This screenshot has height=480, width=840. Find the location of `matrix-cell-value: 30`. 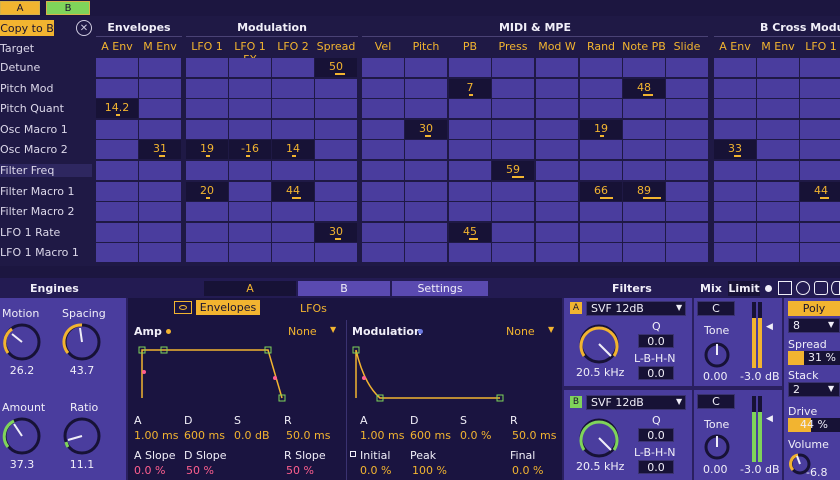

matrix-cell-value: 30 is located at coordinates (336, 232).